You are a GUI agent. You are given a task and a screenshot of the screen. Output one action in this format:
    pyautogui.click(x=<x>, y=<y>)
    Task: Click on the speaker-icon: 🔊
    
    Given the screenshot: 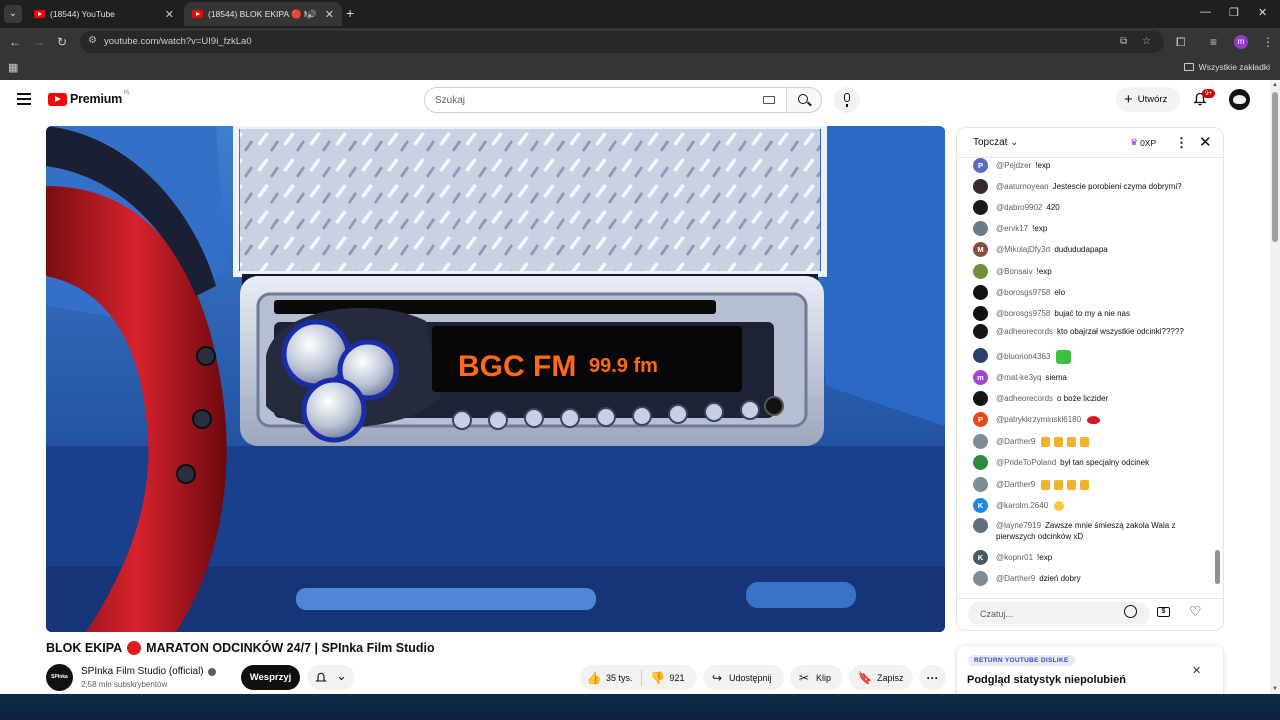 What is the action you would take?
    pyautogui.click(x=312, y=14)
    